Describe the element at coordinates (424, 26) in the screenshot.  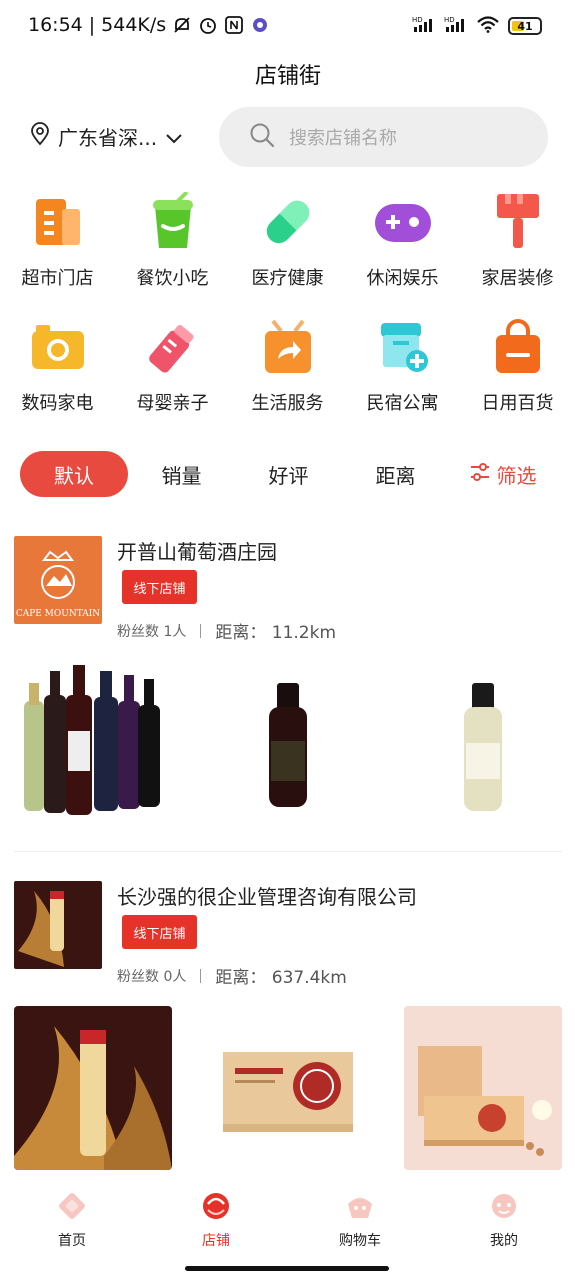
I see `signal-icon: HD` at that location.